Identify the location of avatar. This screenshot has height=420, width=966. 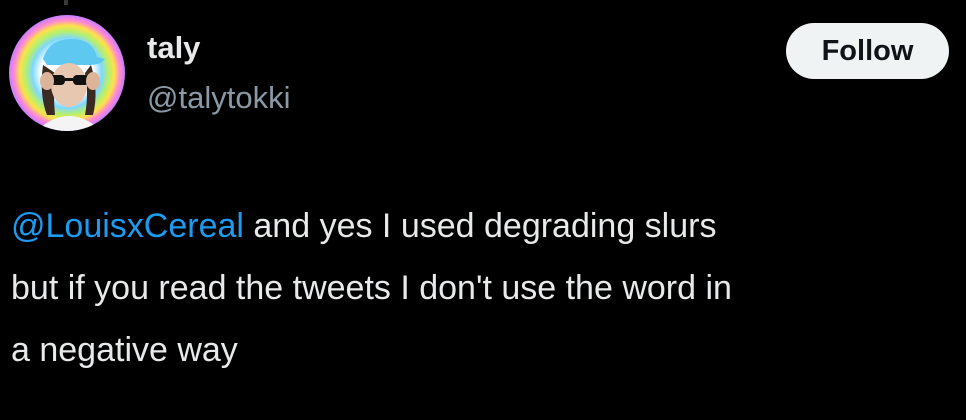
(67, 73).